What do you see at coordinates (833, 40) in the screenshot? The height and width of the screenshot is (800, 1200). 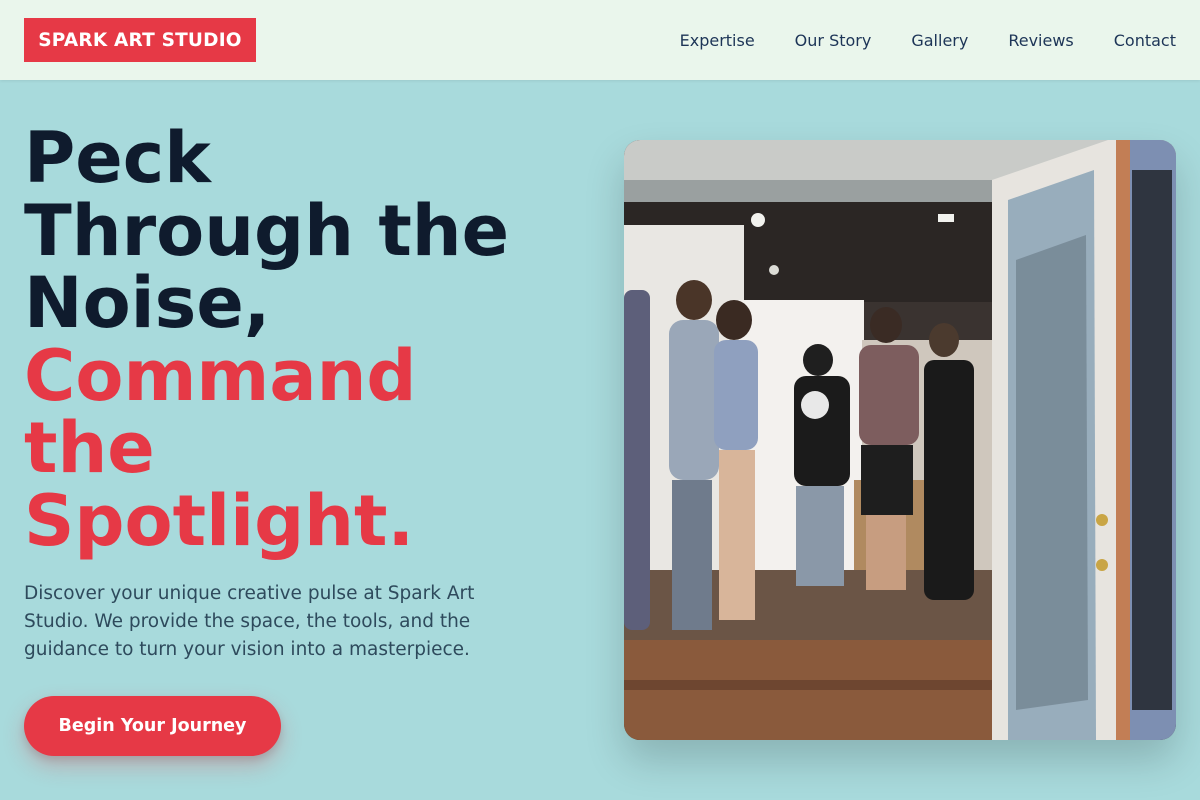 I see `nav-link-our-story: Our Story` at bounding box center [833, 40].